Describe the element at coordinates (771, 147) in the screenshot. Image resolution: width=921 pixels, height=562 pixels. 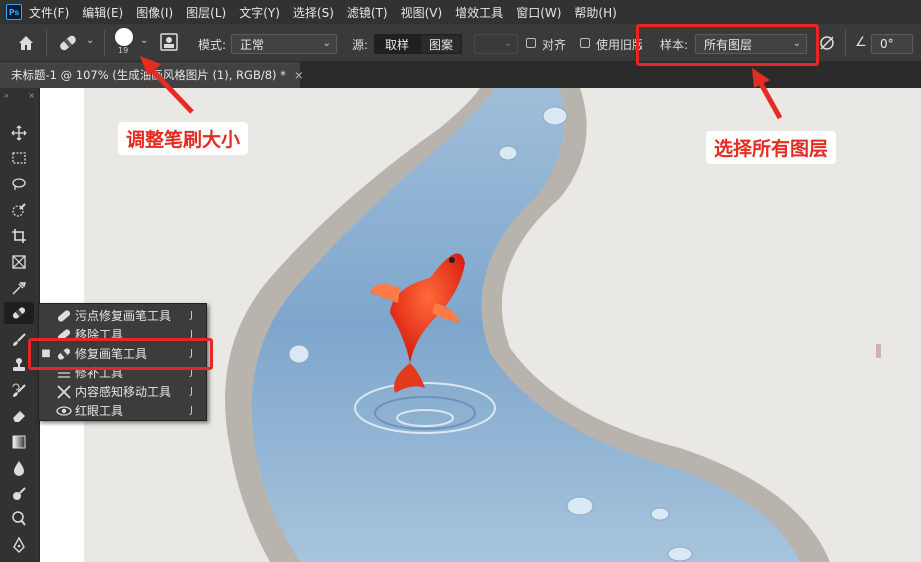
I see `sample-all-layers-callout: 选择所有图层` at that location.